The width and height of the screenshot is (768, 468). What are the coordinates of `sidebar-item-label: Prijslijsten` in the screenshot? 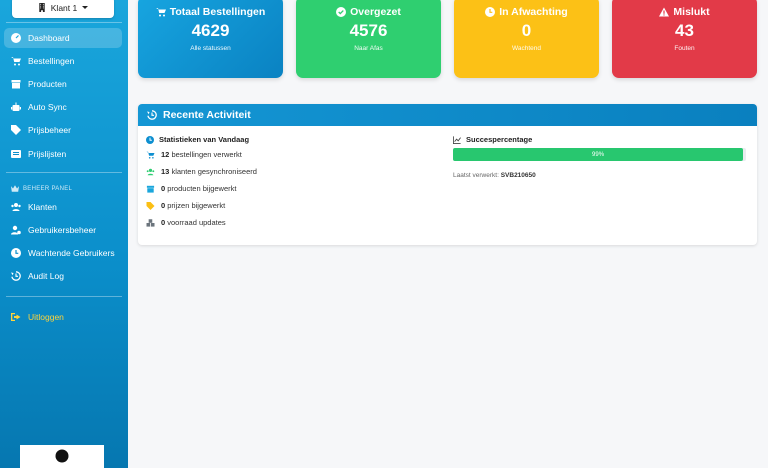 It's located at (47, 154).